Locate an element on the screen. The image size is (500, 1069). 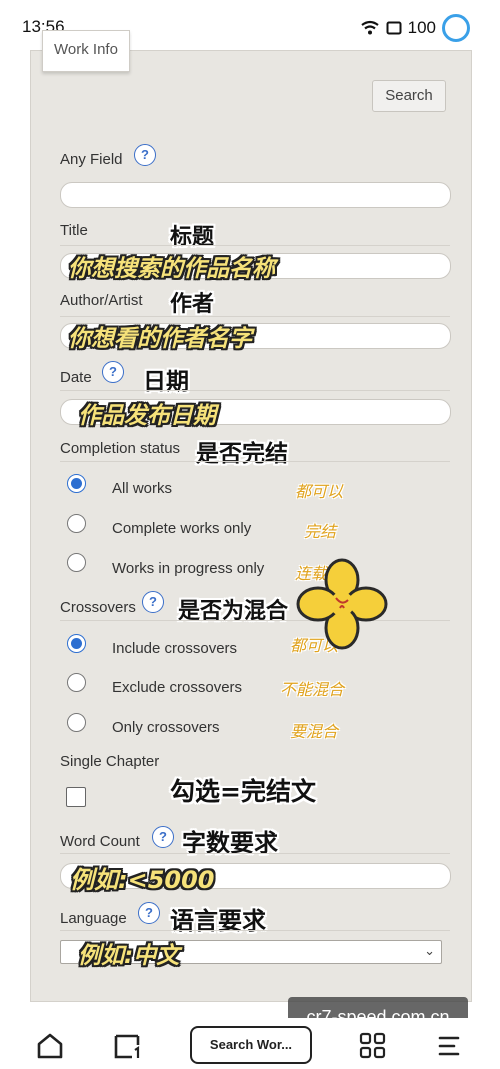
completion-status-label: Completion status is located at coordinates (120, 448).